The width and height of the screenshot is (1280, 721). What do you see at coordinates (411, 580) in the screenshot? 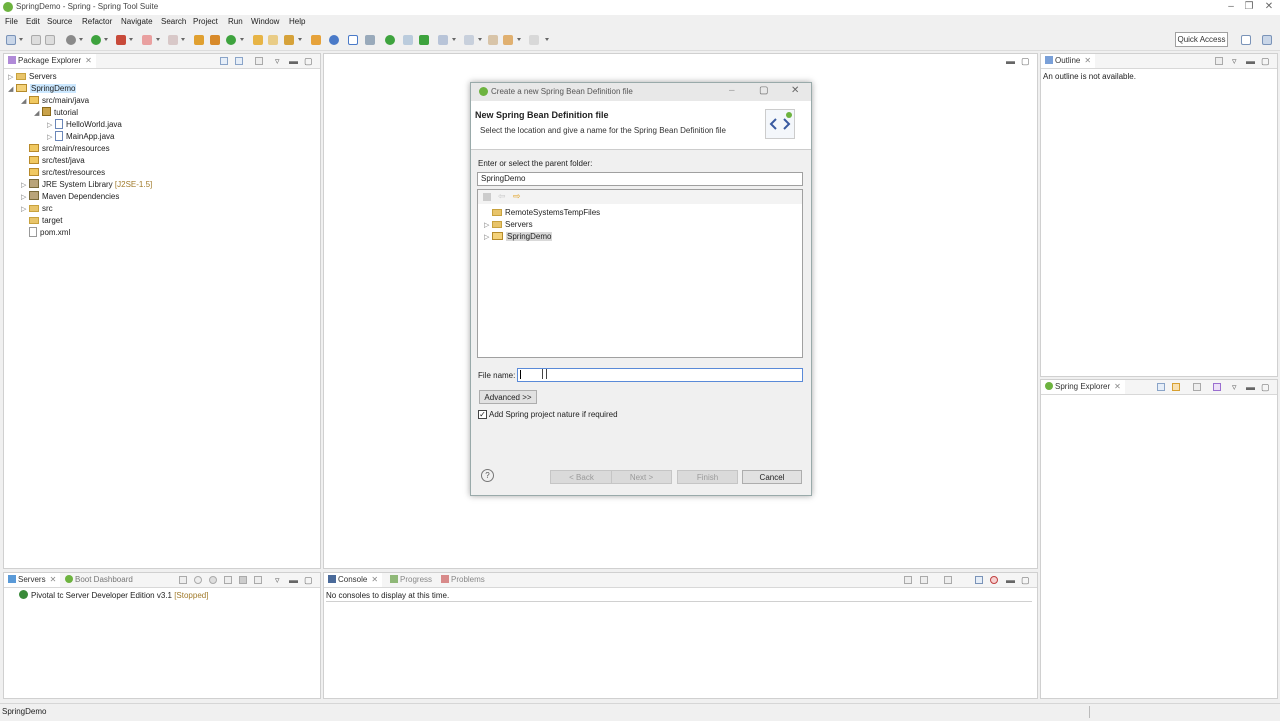
I see `tab-progress: Progress` at bounding box center [411, 580].